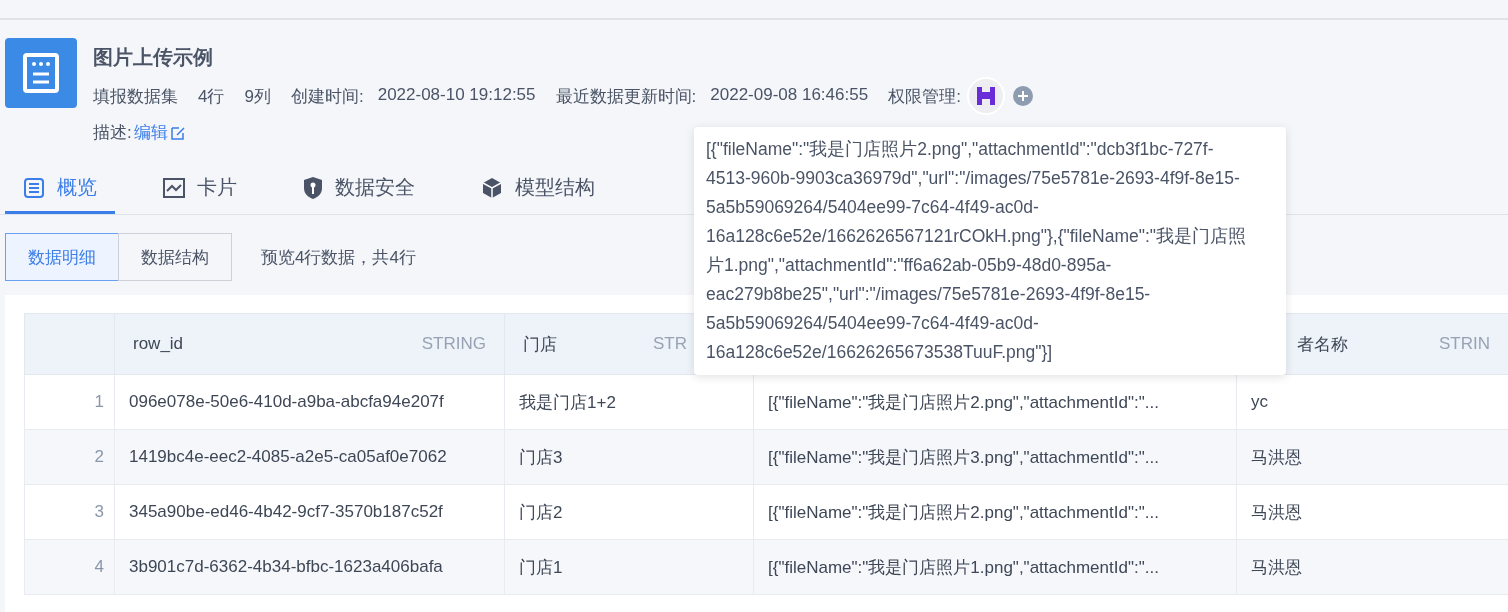 The width and height of the screenshot is (1508, 612). What do you see at coordinates (629, 512) in the screenshot?
I see `table-cell: 门店2` at bounding box center [629, 512].